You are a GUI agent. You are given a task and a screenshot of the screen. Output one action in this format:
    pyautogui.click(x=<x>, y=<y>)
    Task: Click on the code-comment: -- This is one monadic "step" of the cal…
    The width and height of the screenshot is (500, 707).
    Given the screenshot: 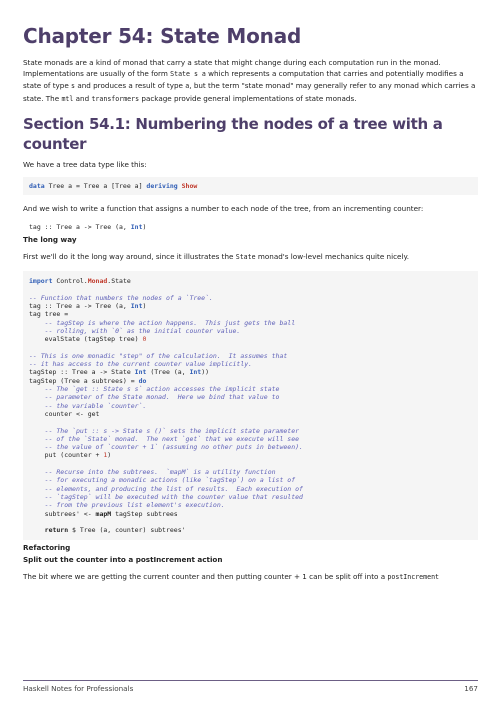 What is the action you would take?
    pyautogui.click(x=158, y=355)
    